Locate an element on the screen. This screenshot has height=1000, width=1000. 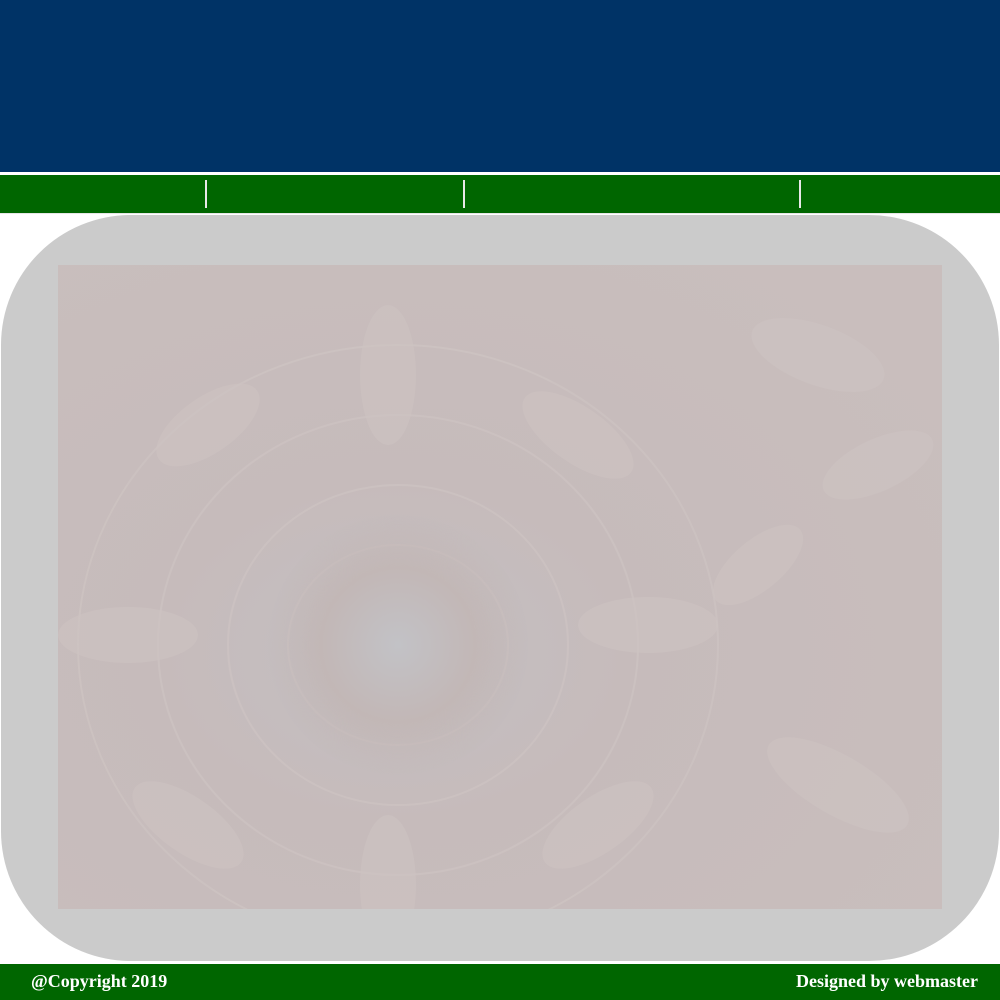
site-footer: @Copyright 2019 Designed by webmaster is located at coordinates (500, 981).